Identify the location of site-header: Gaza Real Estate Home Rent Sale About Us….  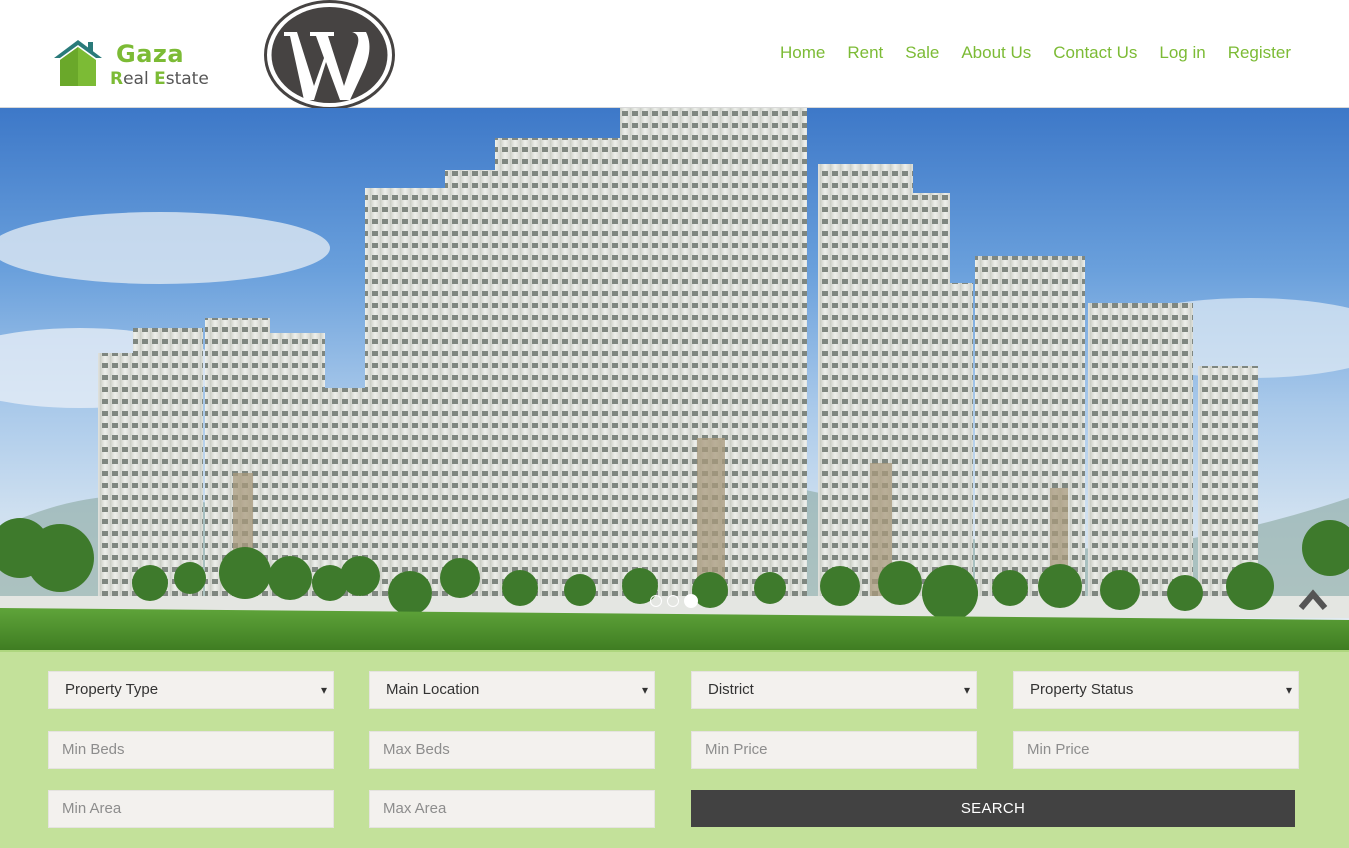
(674, 55).